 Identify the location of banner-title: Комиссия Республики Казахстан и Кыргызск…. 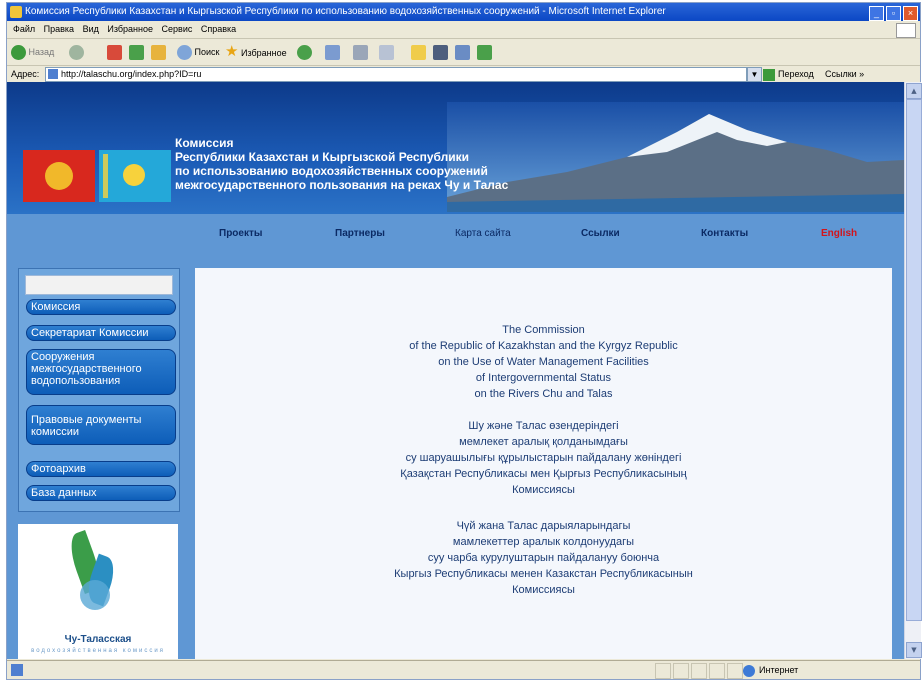
(342, 164).